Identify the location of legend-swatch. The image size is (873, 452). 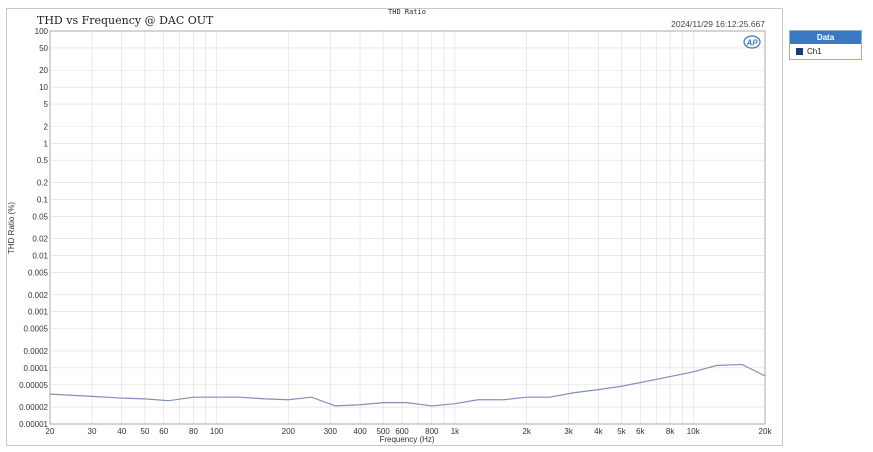
(799, 51).